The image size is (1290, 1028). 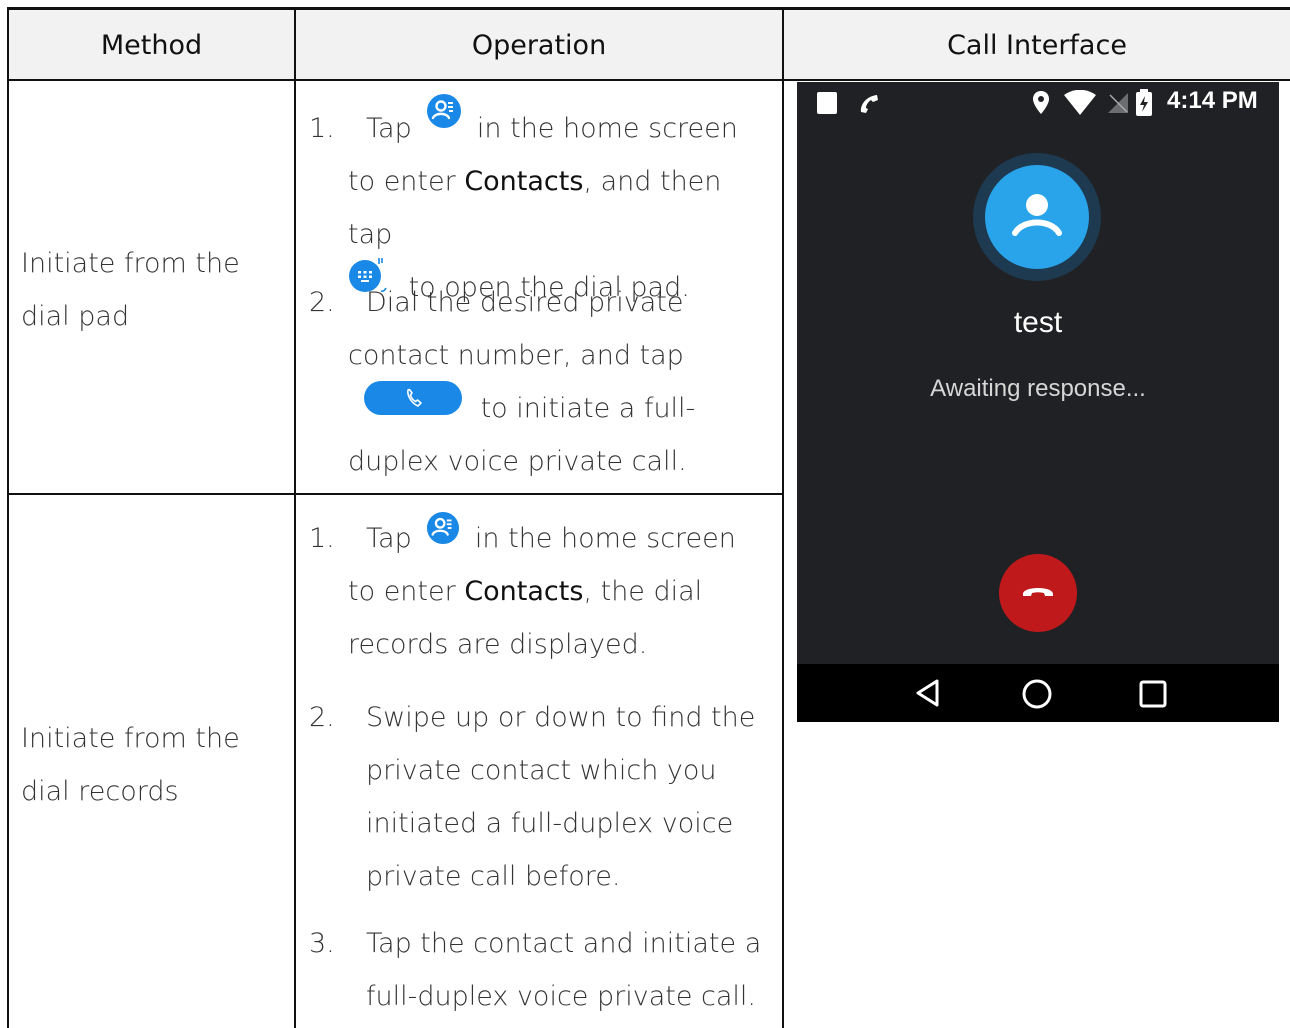 I want to click on navigation-bar, so click(x=1038, y=693).